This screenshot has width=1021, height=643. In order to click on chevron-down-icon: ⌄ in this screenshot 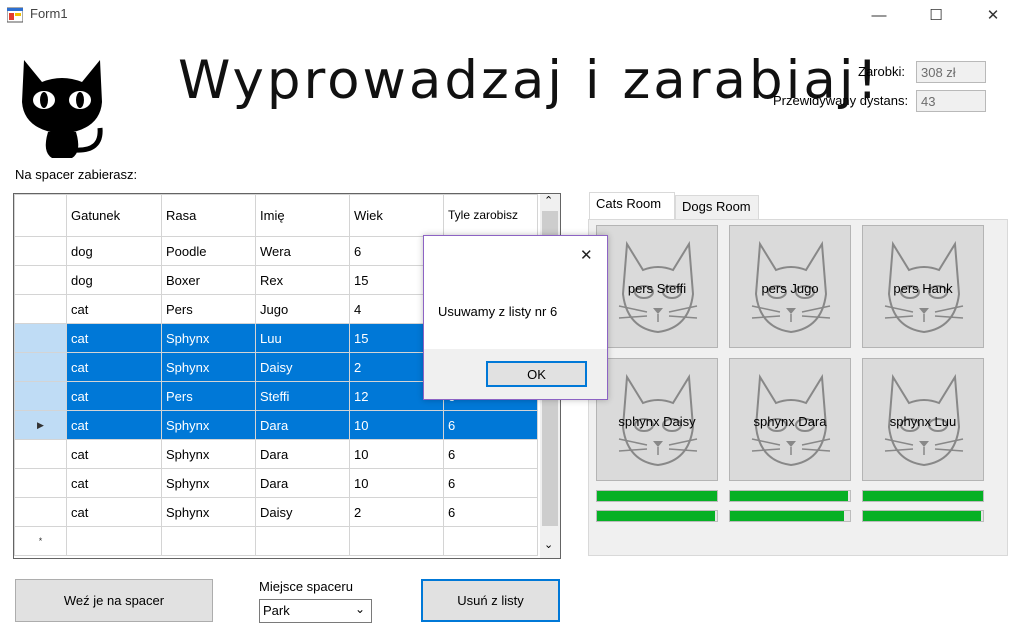, I will do `click(360, 609)`.